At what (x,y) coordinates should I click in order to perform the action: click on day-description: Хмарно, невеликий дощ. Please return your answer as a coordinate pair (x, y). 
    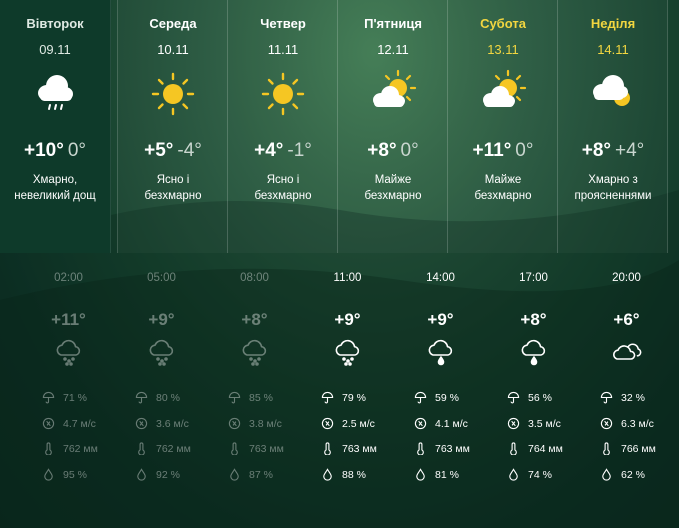
    Looking at the image, I should click on (55, 188).